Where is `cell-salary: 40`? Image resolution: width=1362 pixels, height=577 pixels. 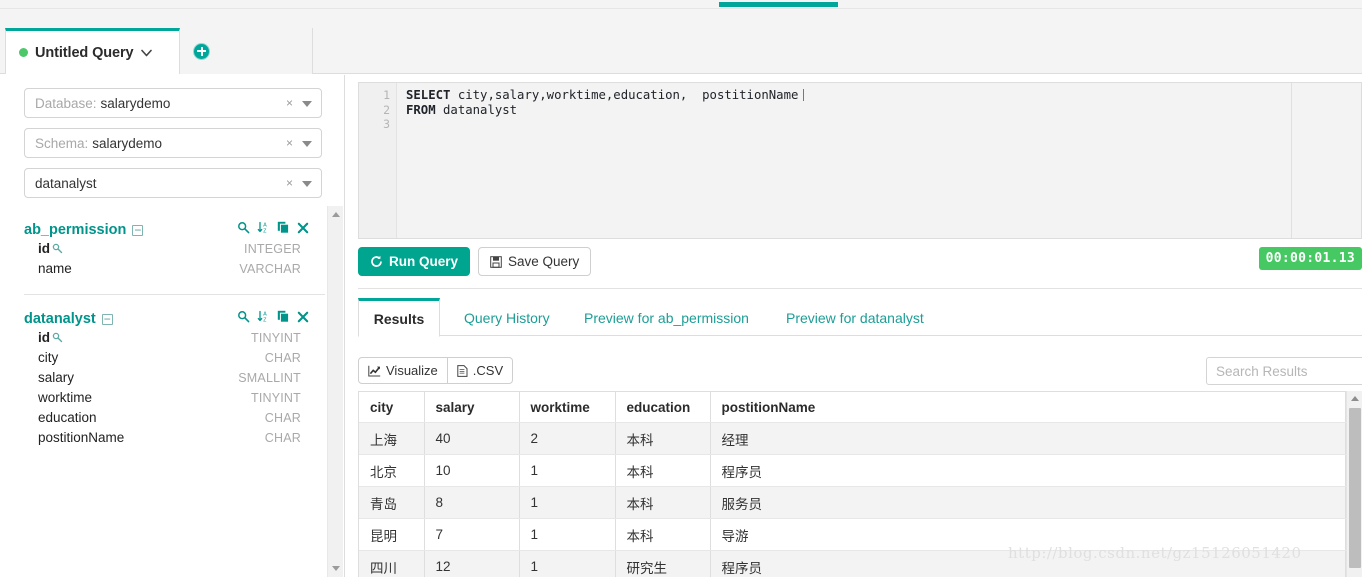
cell-salary: 40 is located at coordinates (472, 438).